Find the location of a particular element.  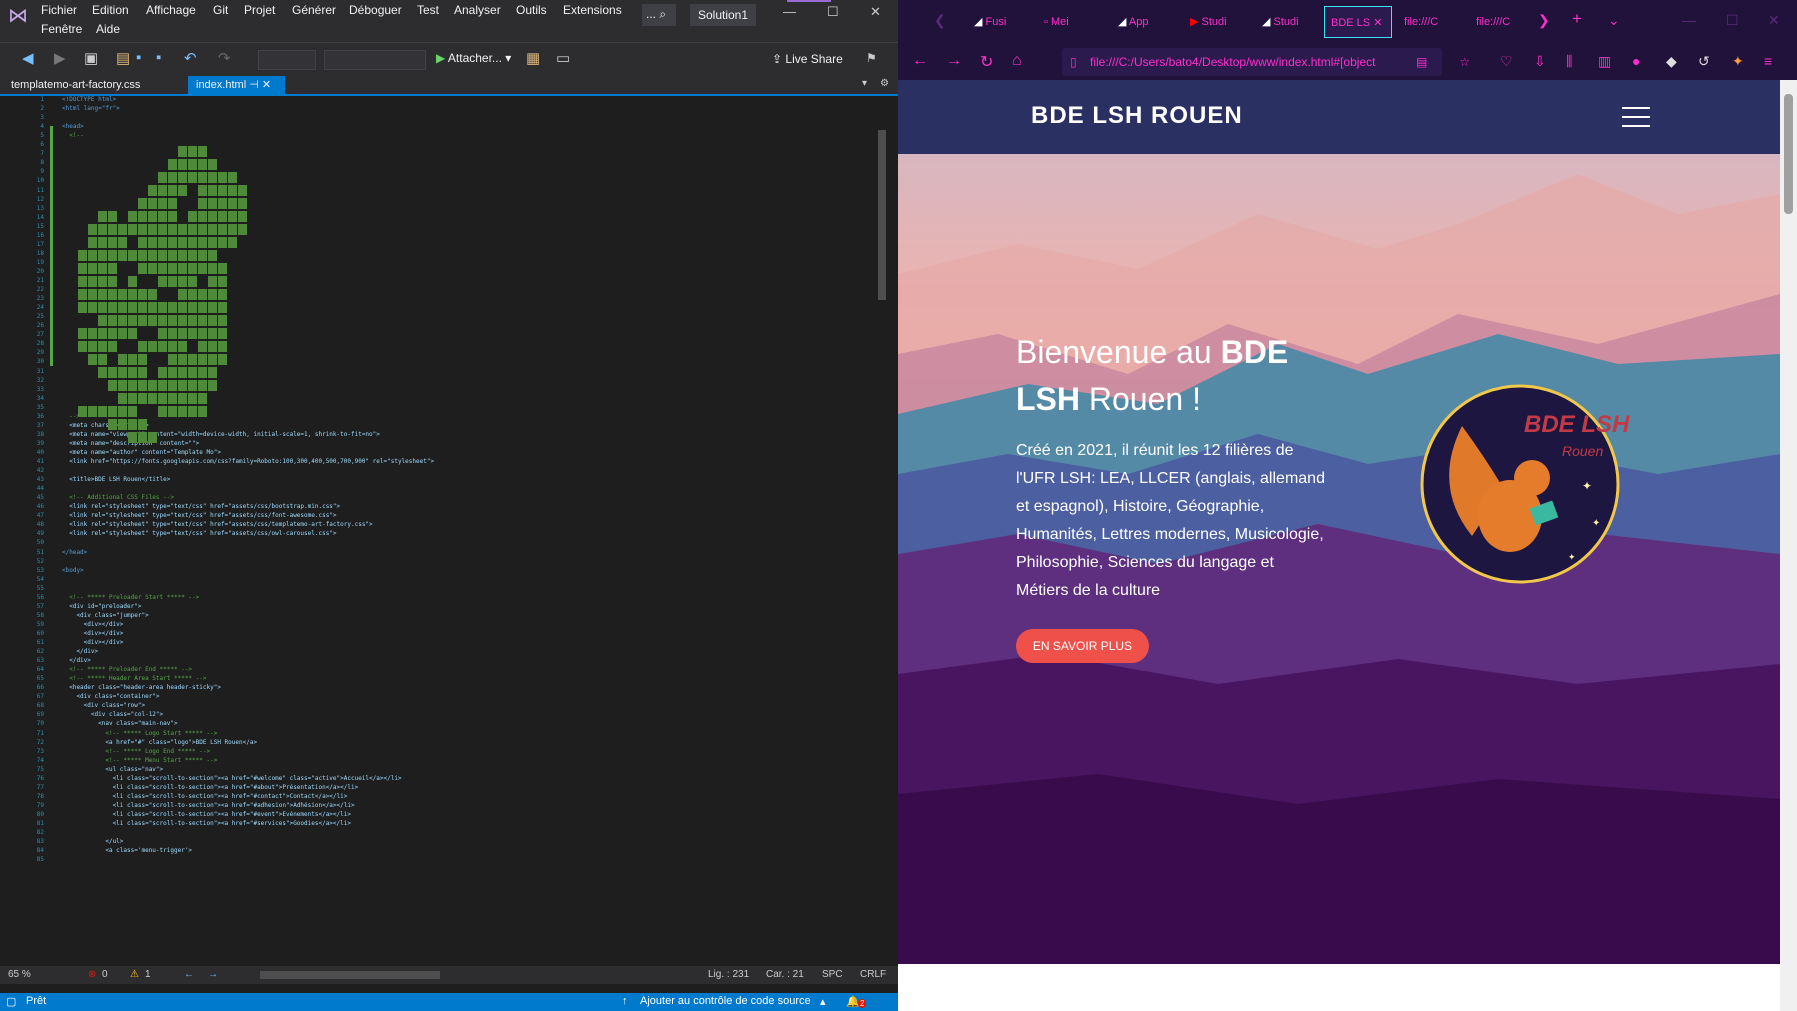

vs-search-box: ... ⌕ is located at coordinates (659, 15).